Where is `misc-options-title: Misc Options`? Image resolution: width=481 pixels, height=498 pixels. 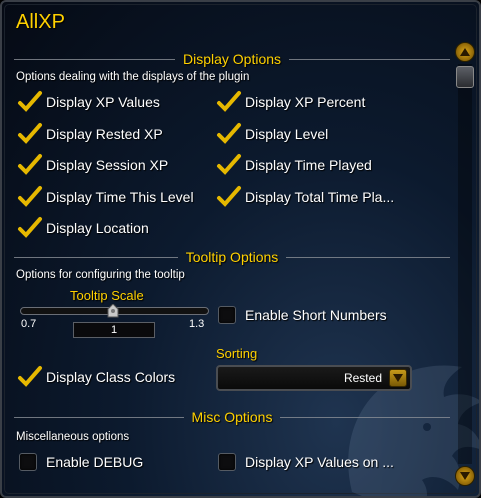 misc-options-title: Misc Options is located at coordinates (232, 417).